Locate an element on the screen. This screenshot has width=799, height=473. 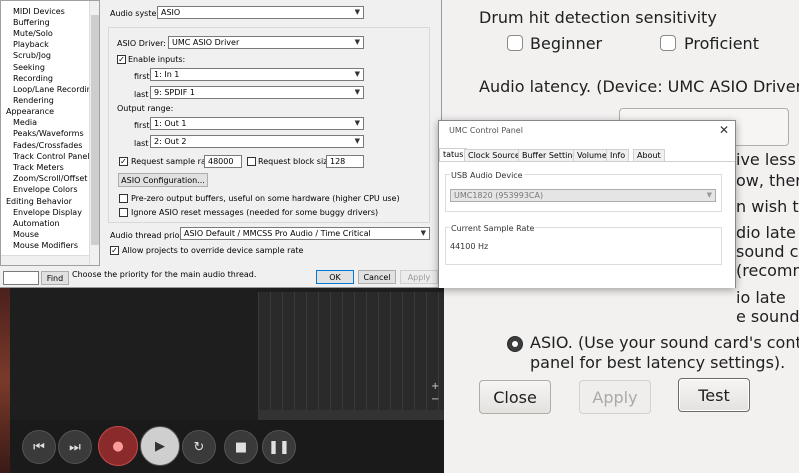
tree-item-zoom-scroll-offset: Zoom/Scroll/Offset is located at coordinates (50, 178).